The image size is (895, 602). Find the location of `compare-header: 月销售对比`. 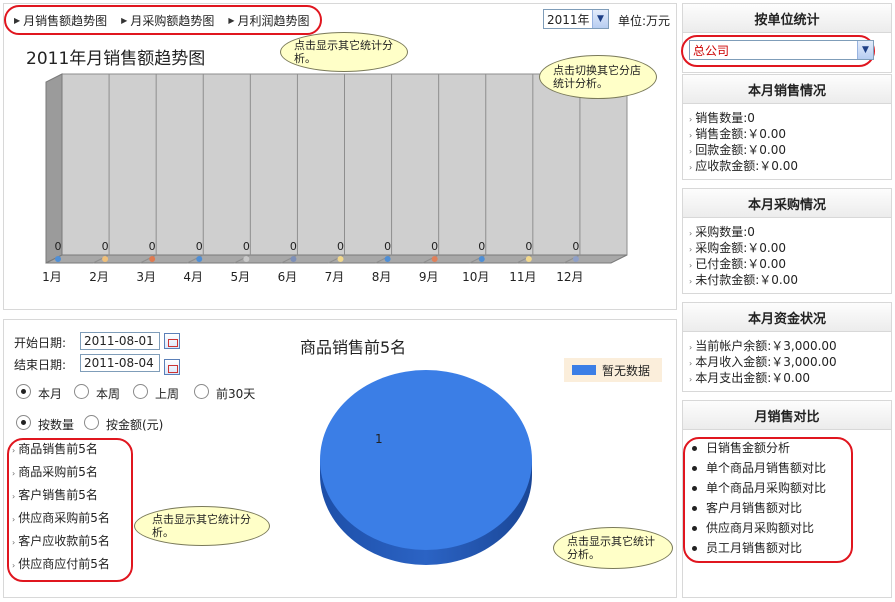

compare-header: 月销售对比 is located at coordinates (787, 415).